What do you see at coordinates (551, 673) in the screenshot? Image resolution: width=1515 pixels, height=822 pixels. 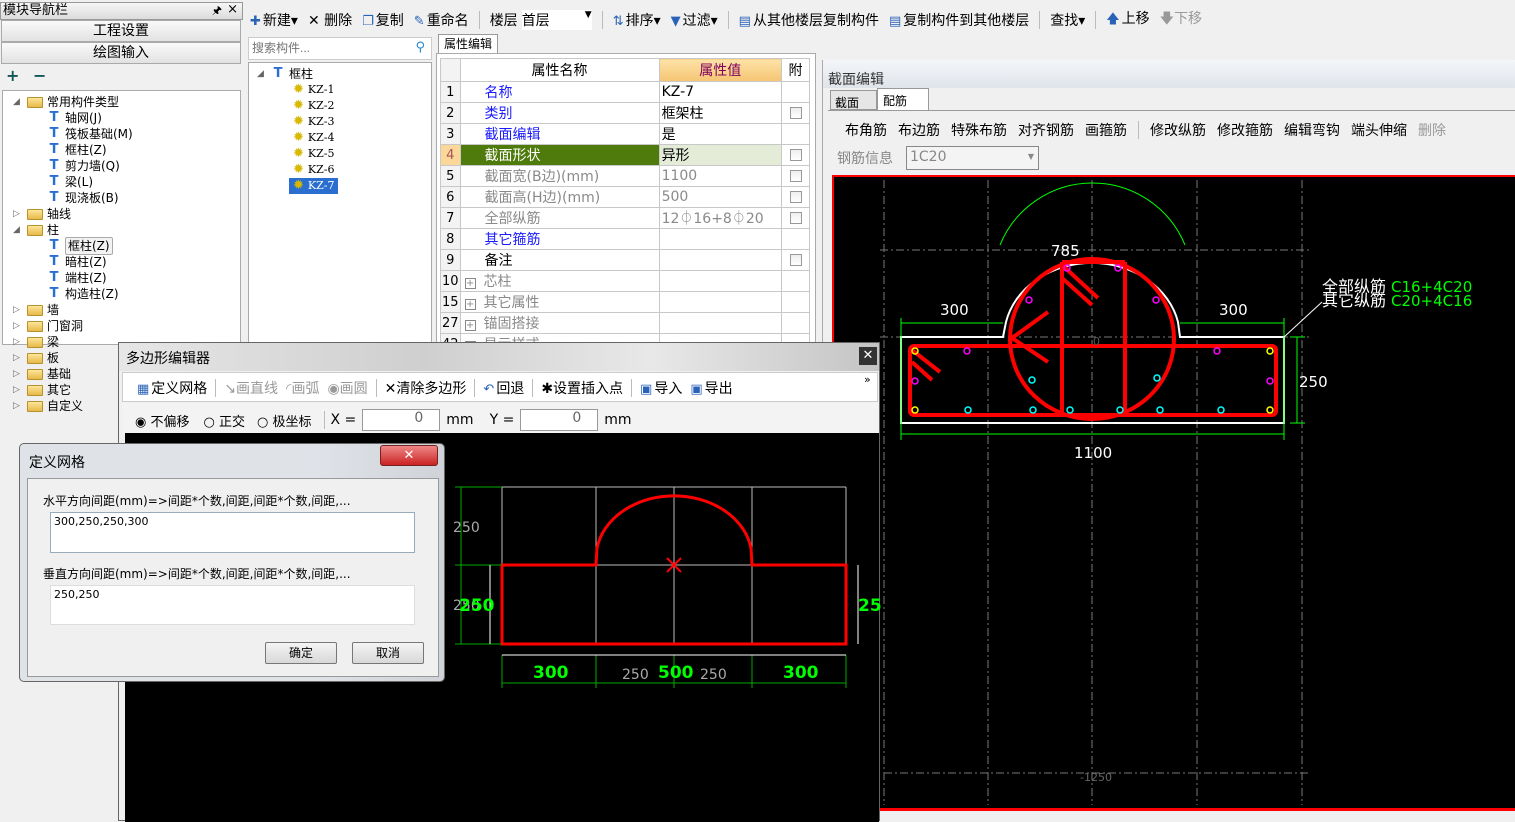 I see `h-dim-1: 300` at bounding box center [551, 673].